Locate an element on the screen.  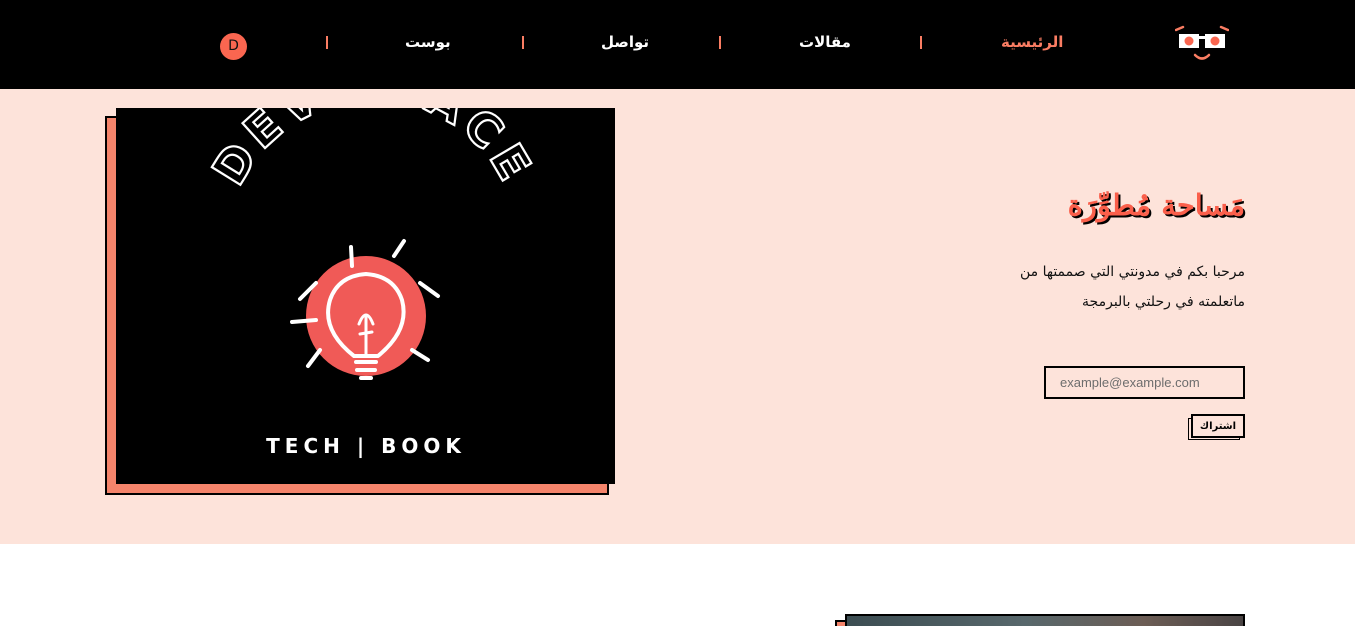
hero-image-caption: TECH | BOOK is located at coordinates (366, 446).